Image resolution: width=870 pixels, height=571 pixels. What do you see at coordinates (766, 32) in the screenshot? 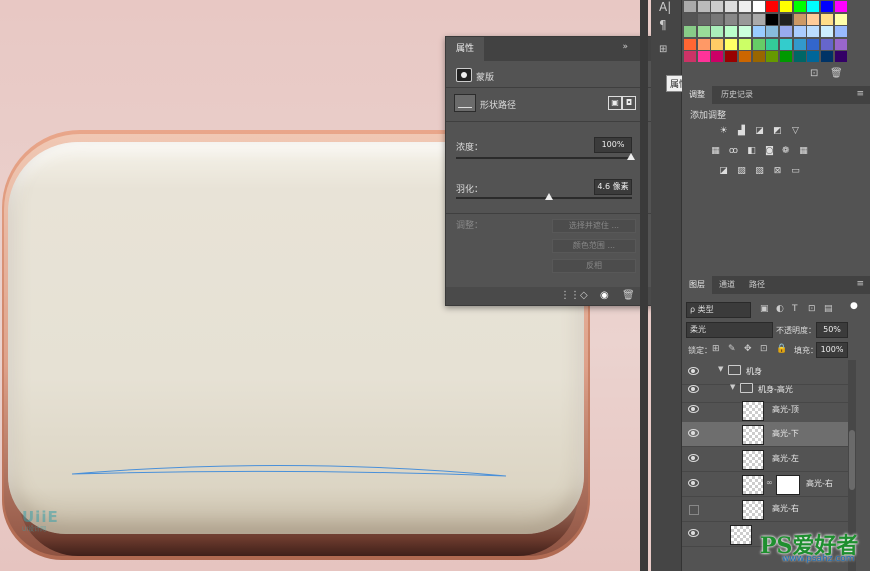
I see `swatches-grid` at bounding box center [766, 32].